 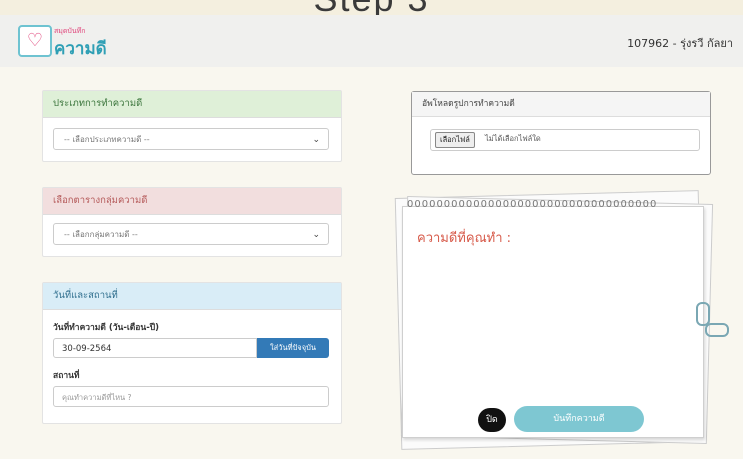 I want to click on date-input: 30-09-2564, so click(x=155, y=348).